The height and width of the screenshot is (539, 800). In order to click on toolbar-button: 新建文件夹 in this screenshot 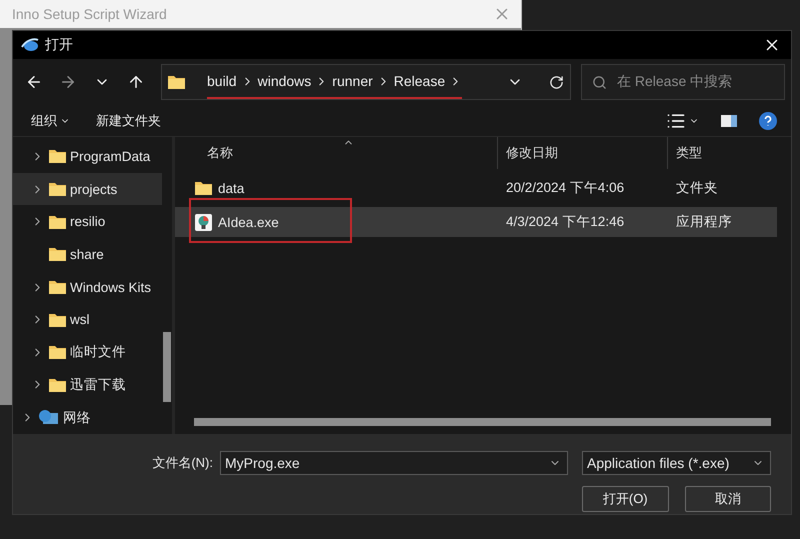, I will do `click(128, 121)`.